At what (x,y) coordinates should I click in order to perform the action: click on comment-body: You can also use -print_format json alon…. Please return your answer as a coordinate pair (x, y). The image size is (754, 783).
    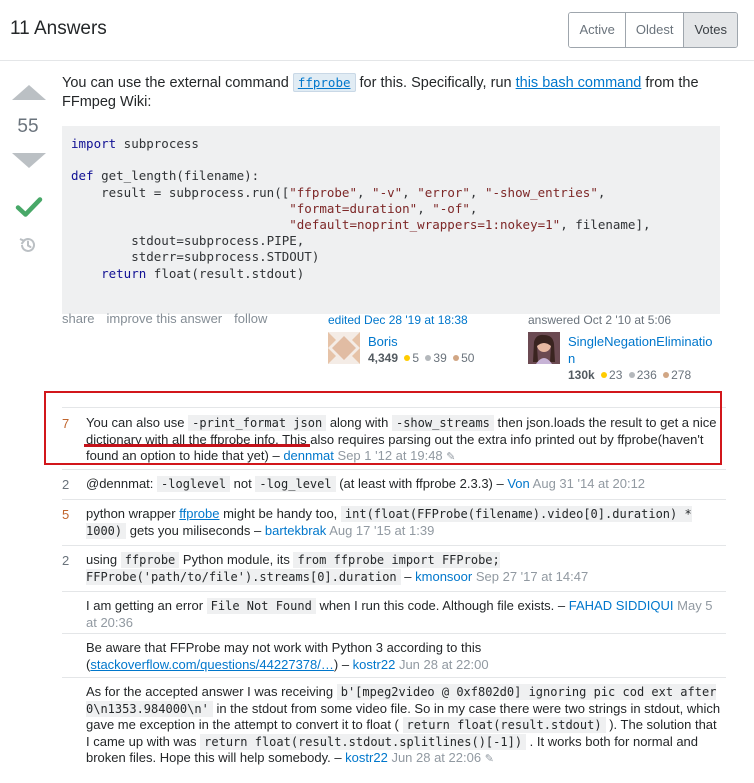
    Looking at the image, I should click on (401, 439).